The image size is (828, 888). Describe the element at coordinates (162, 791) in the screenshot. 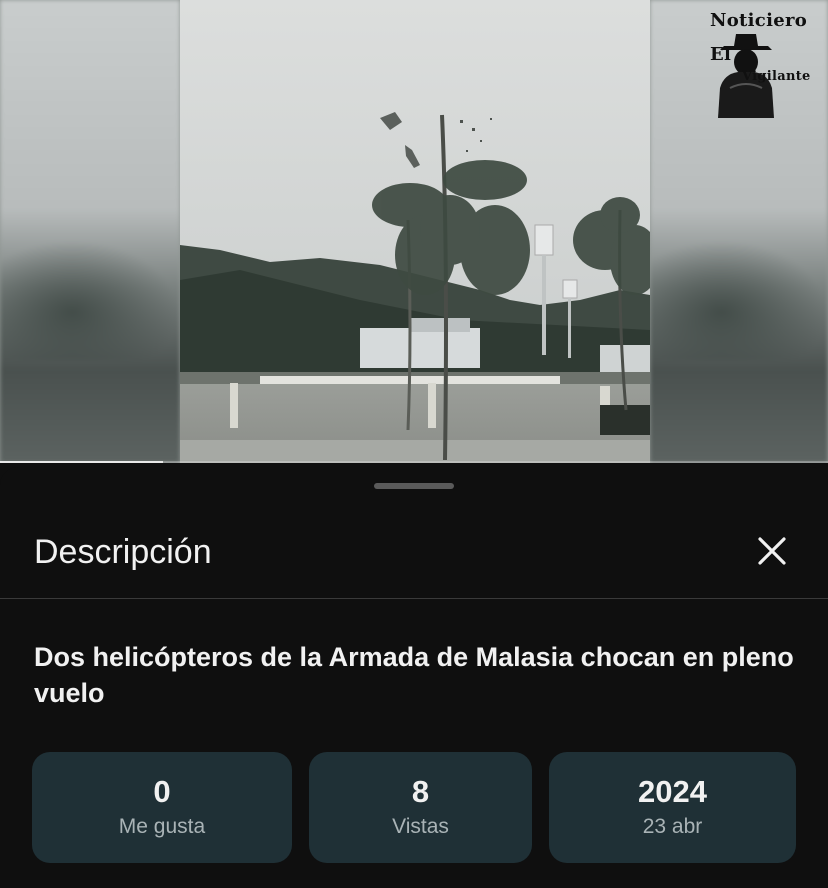

I see `likes-count: 0` at that location.